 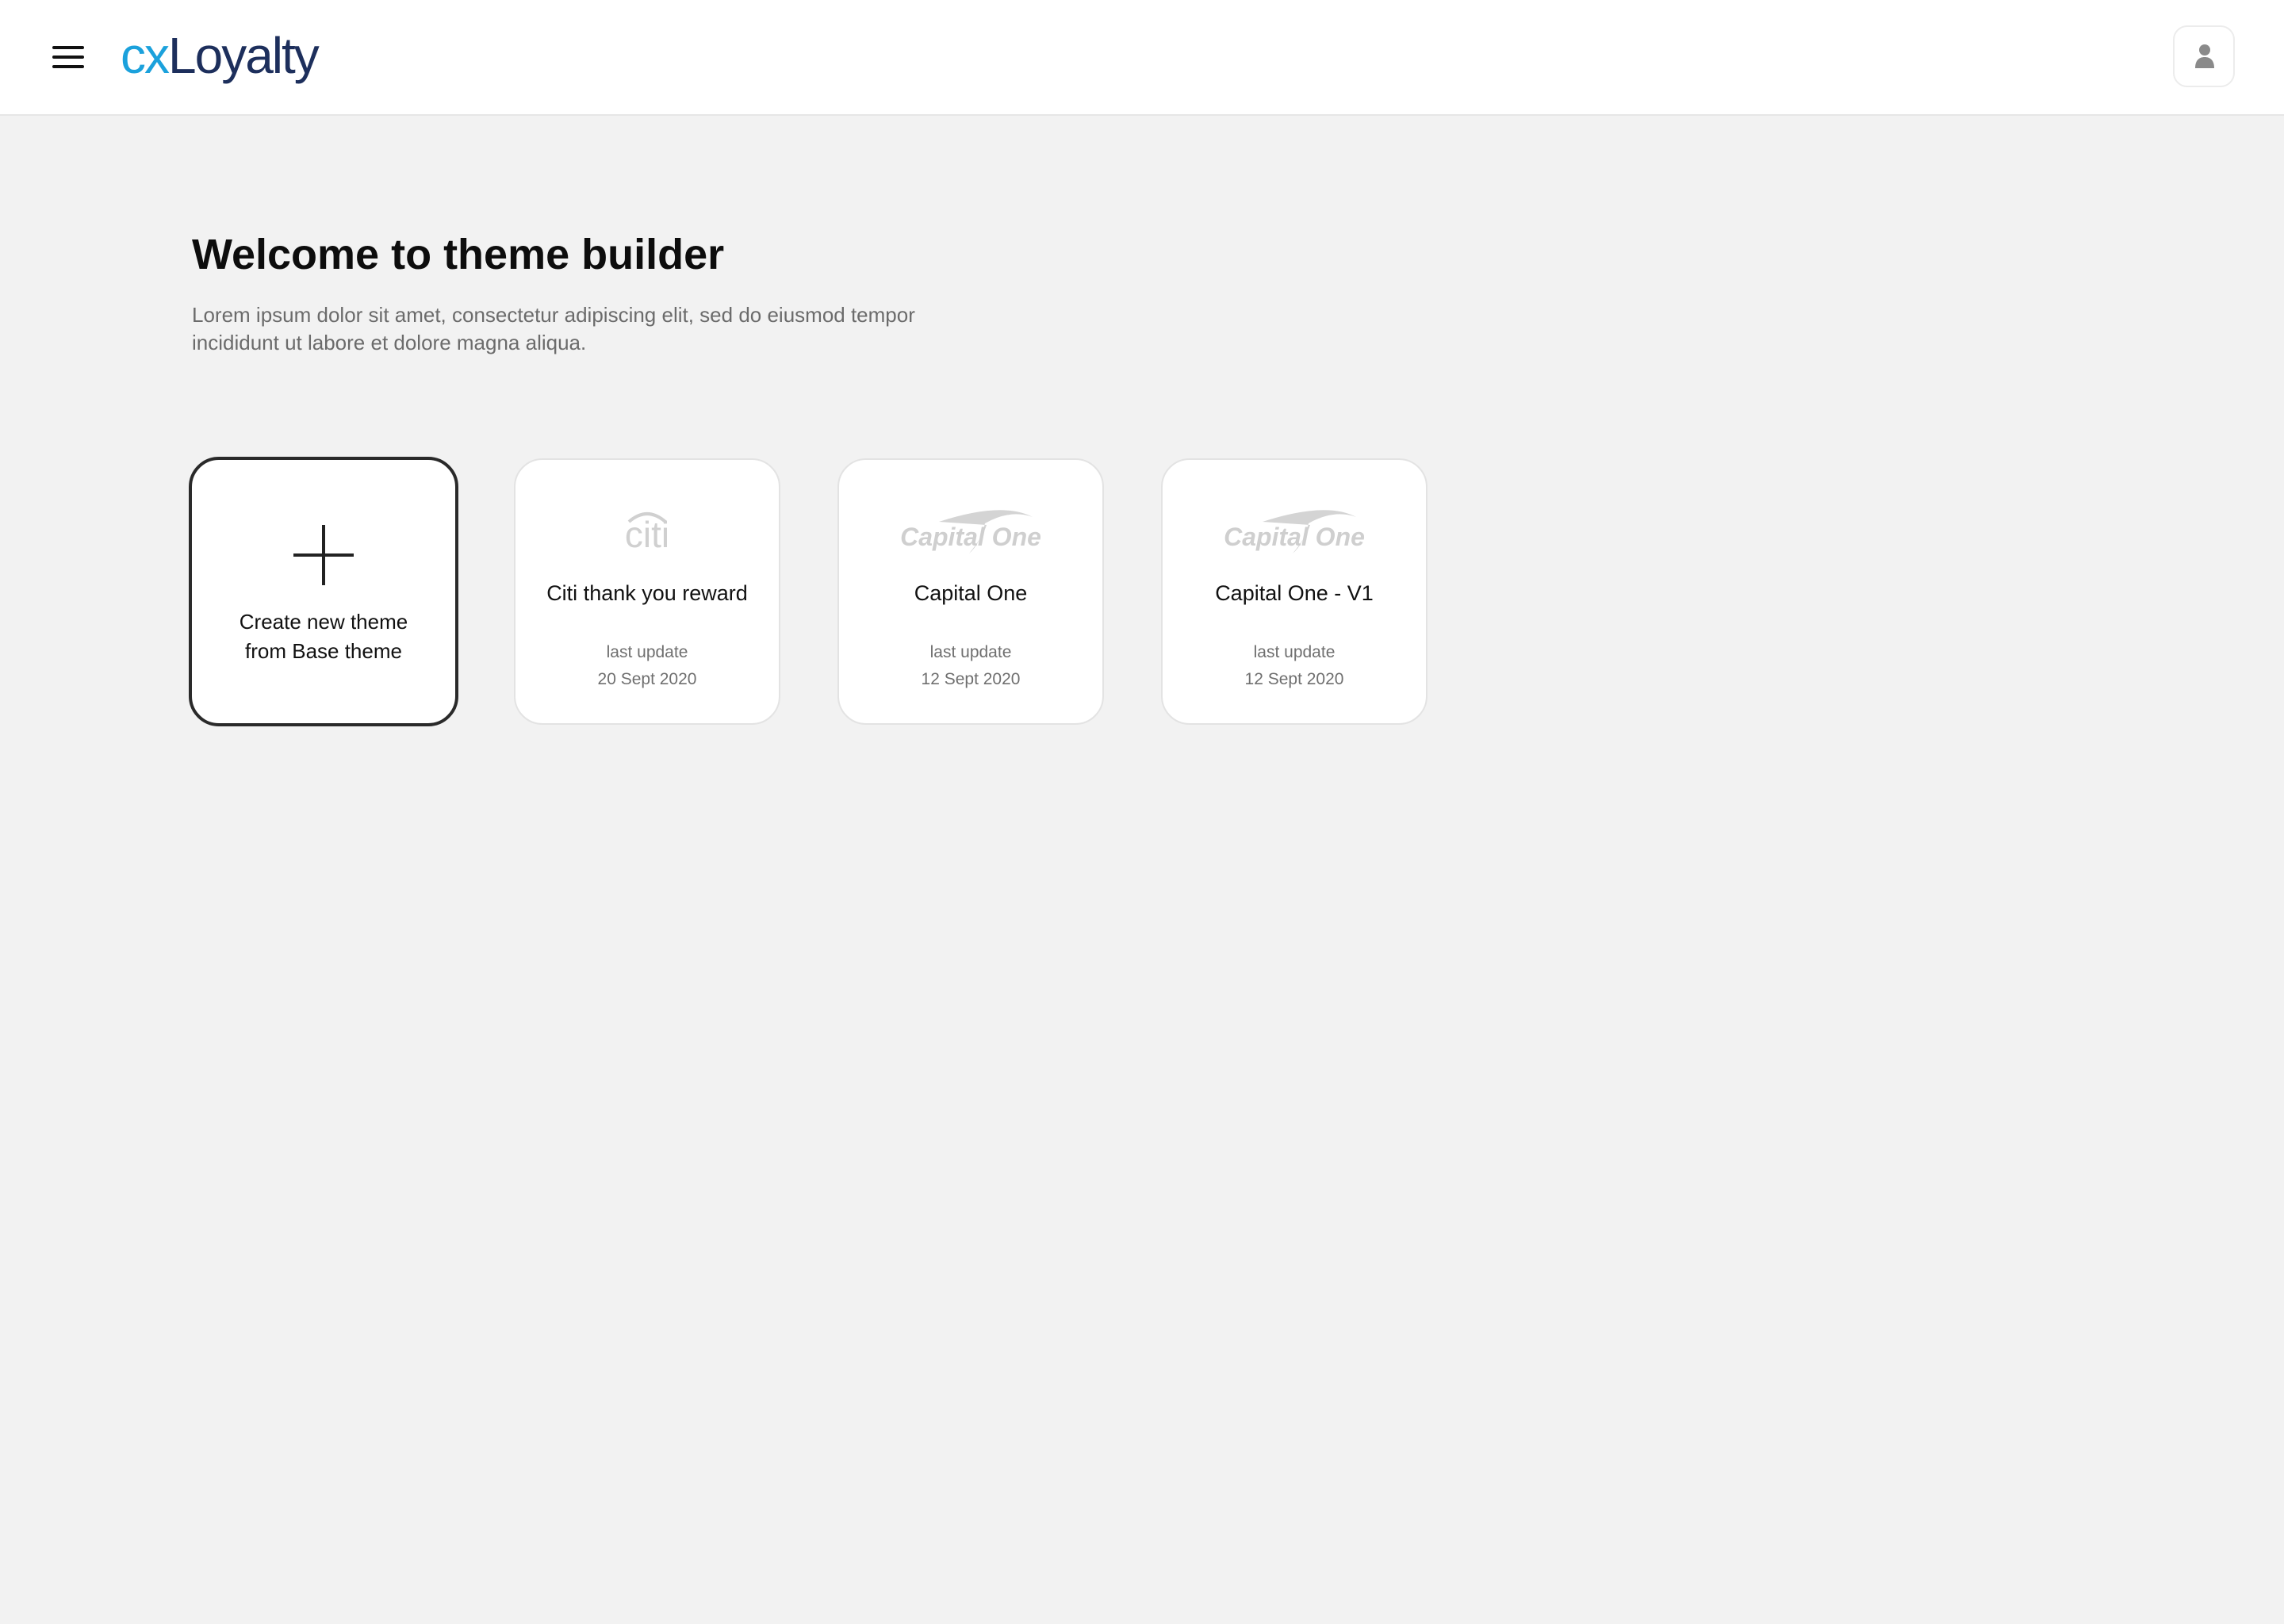 I want to click on create-theme-label-line2: from Base theme, so click(x=323, y=651).